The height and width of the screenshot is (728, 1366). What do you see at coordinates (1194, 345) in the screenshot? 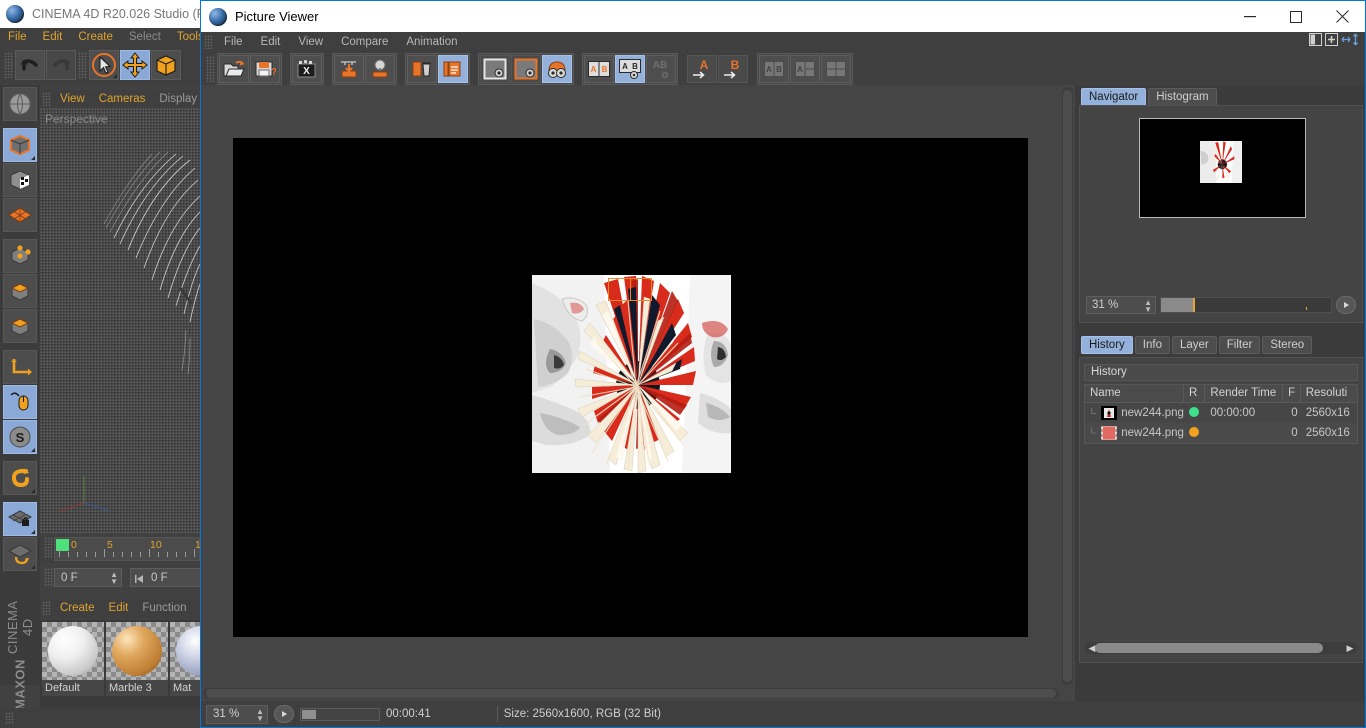
I see `tab-layer: Layer` at bounding box center [1194, 345].